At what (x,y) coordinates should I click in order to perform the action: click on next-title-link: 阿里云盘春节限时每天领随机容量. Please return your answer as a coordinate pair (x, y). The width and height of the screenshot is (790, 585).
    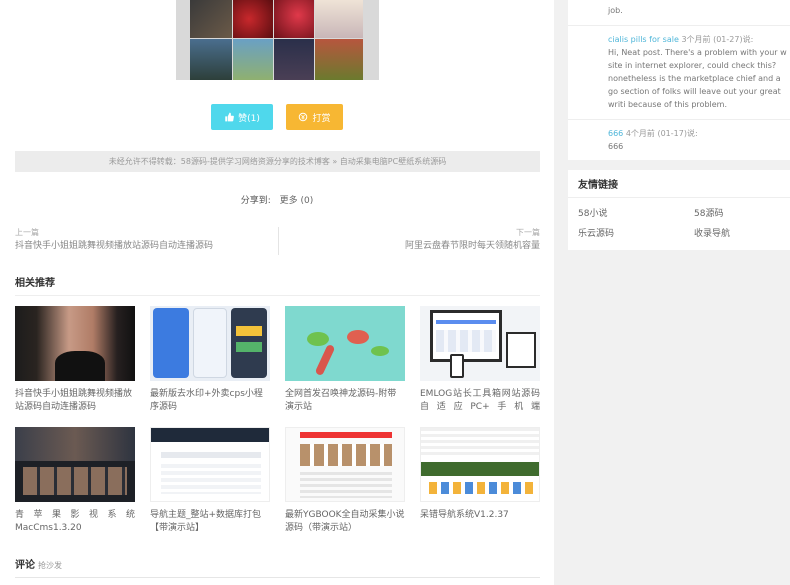
    Looking at the image, I should click on (409, 246).